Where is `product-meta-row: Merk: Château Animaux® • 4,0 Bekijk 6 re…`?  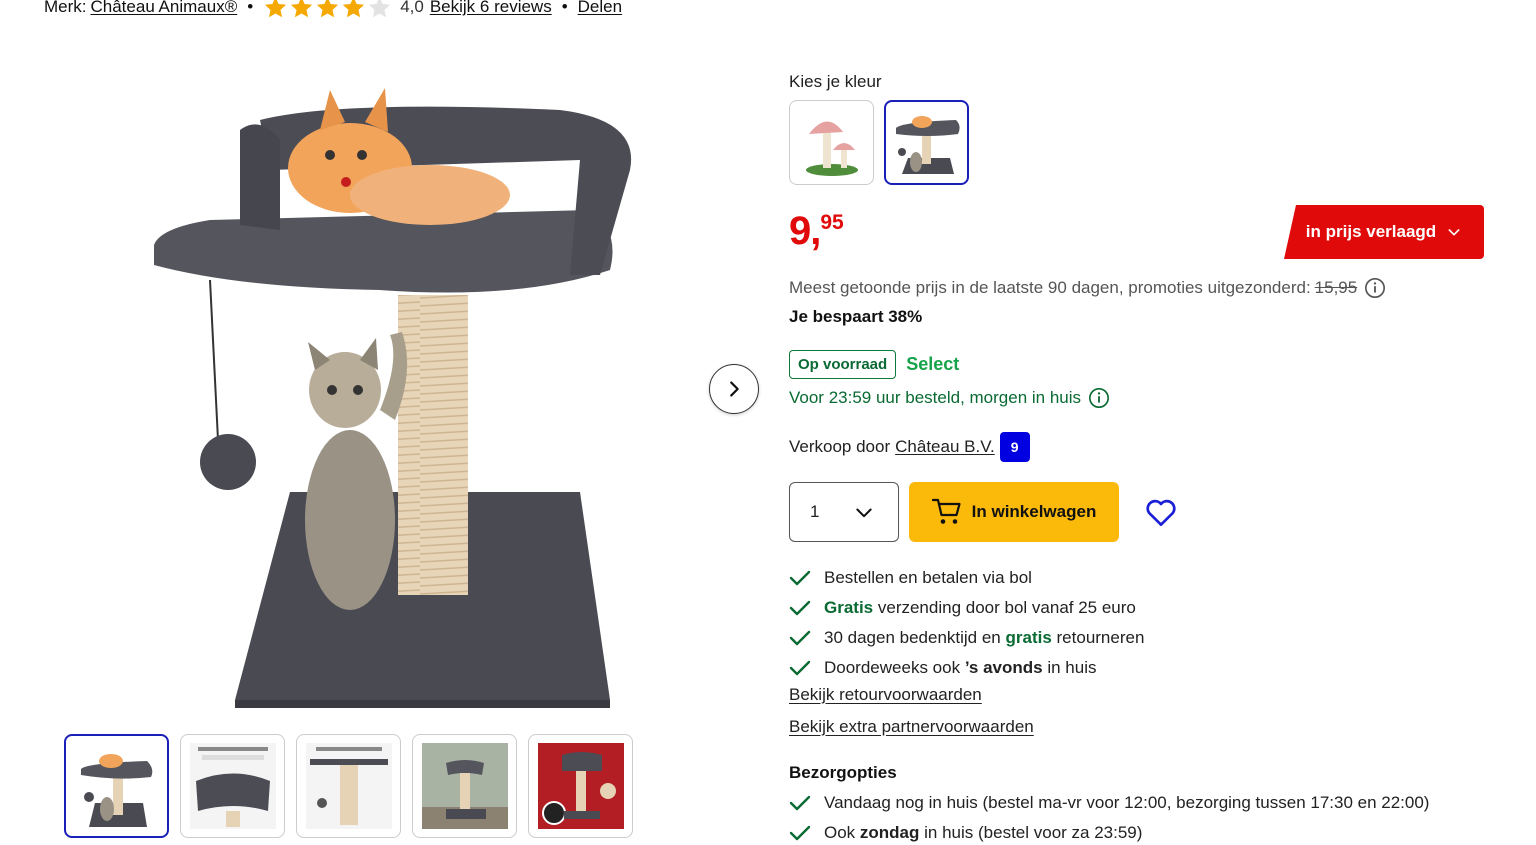 product-meta-row: Merk: Château Animaux® • 4,0 Bekijk 6 re… is located at coordinates (333, 9).